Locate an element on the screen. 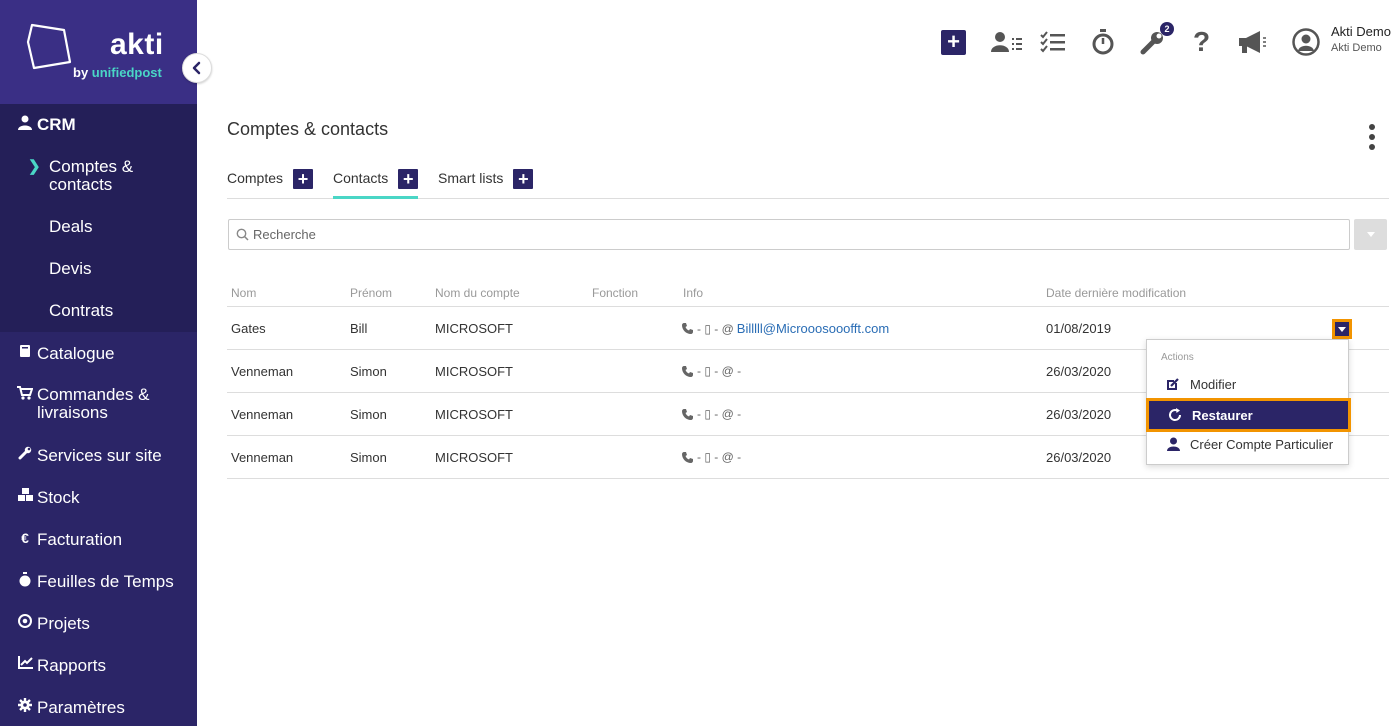 The width and height of the screenshot is (1396, 726). sidebar-item-label: livraisons is located at coordinates (72, 412).